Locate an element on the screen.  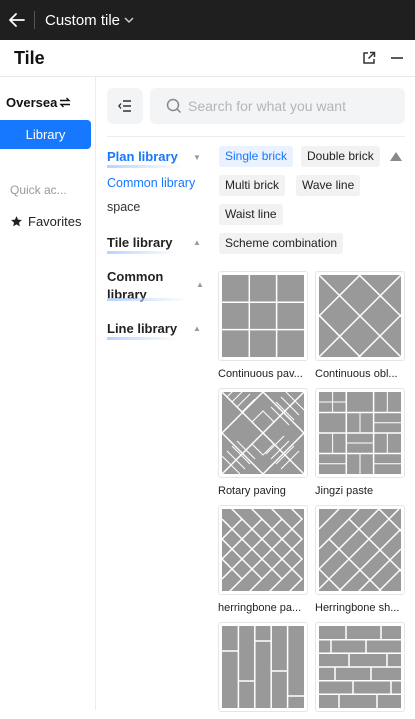
tile-label: Jingzi paste is located at coordinates (344, 491).